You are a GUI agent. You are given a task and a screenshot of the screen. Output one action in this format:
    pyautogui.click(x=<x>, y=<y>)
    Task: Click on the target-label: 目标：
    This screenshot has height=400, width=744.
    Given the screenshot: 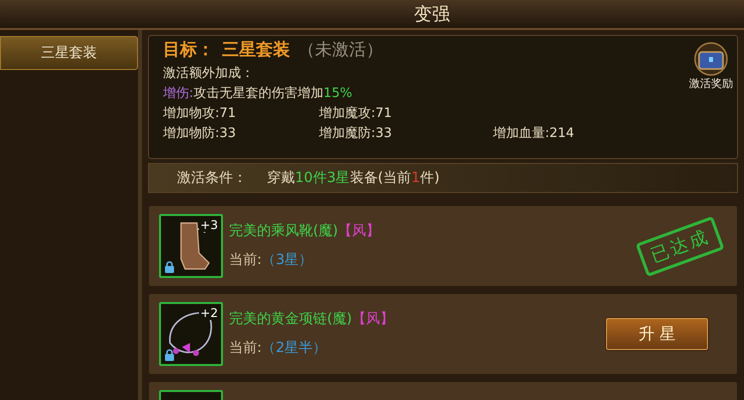 What is the action you would take?
    pyautogui.click(x=188, y=50)
    